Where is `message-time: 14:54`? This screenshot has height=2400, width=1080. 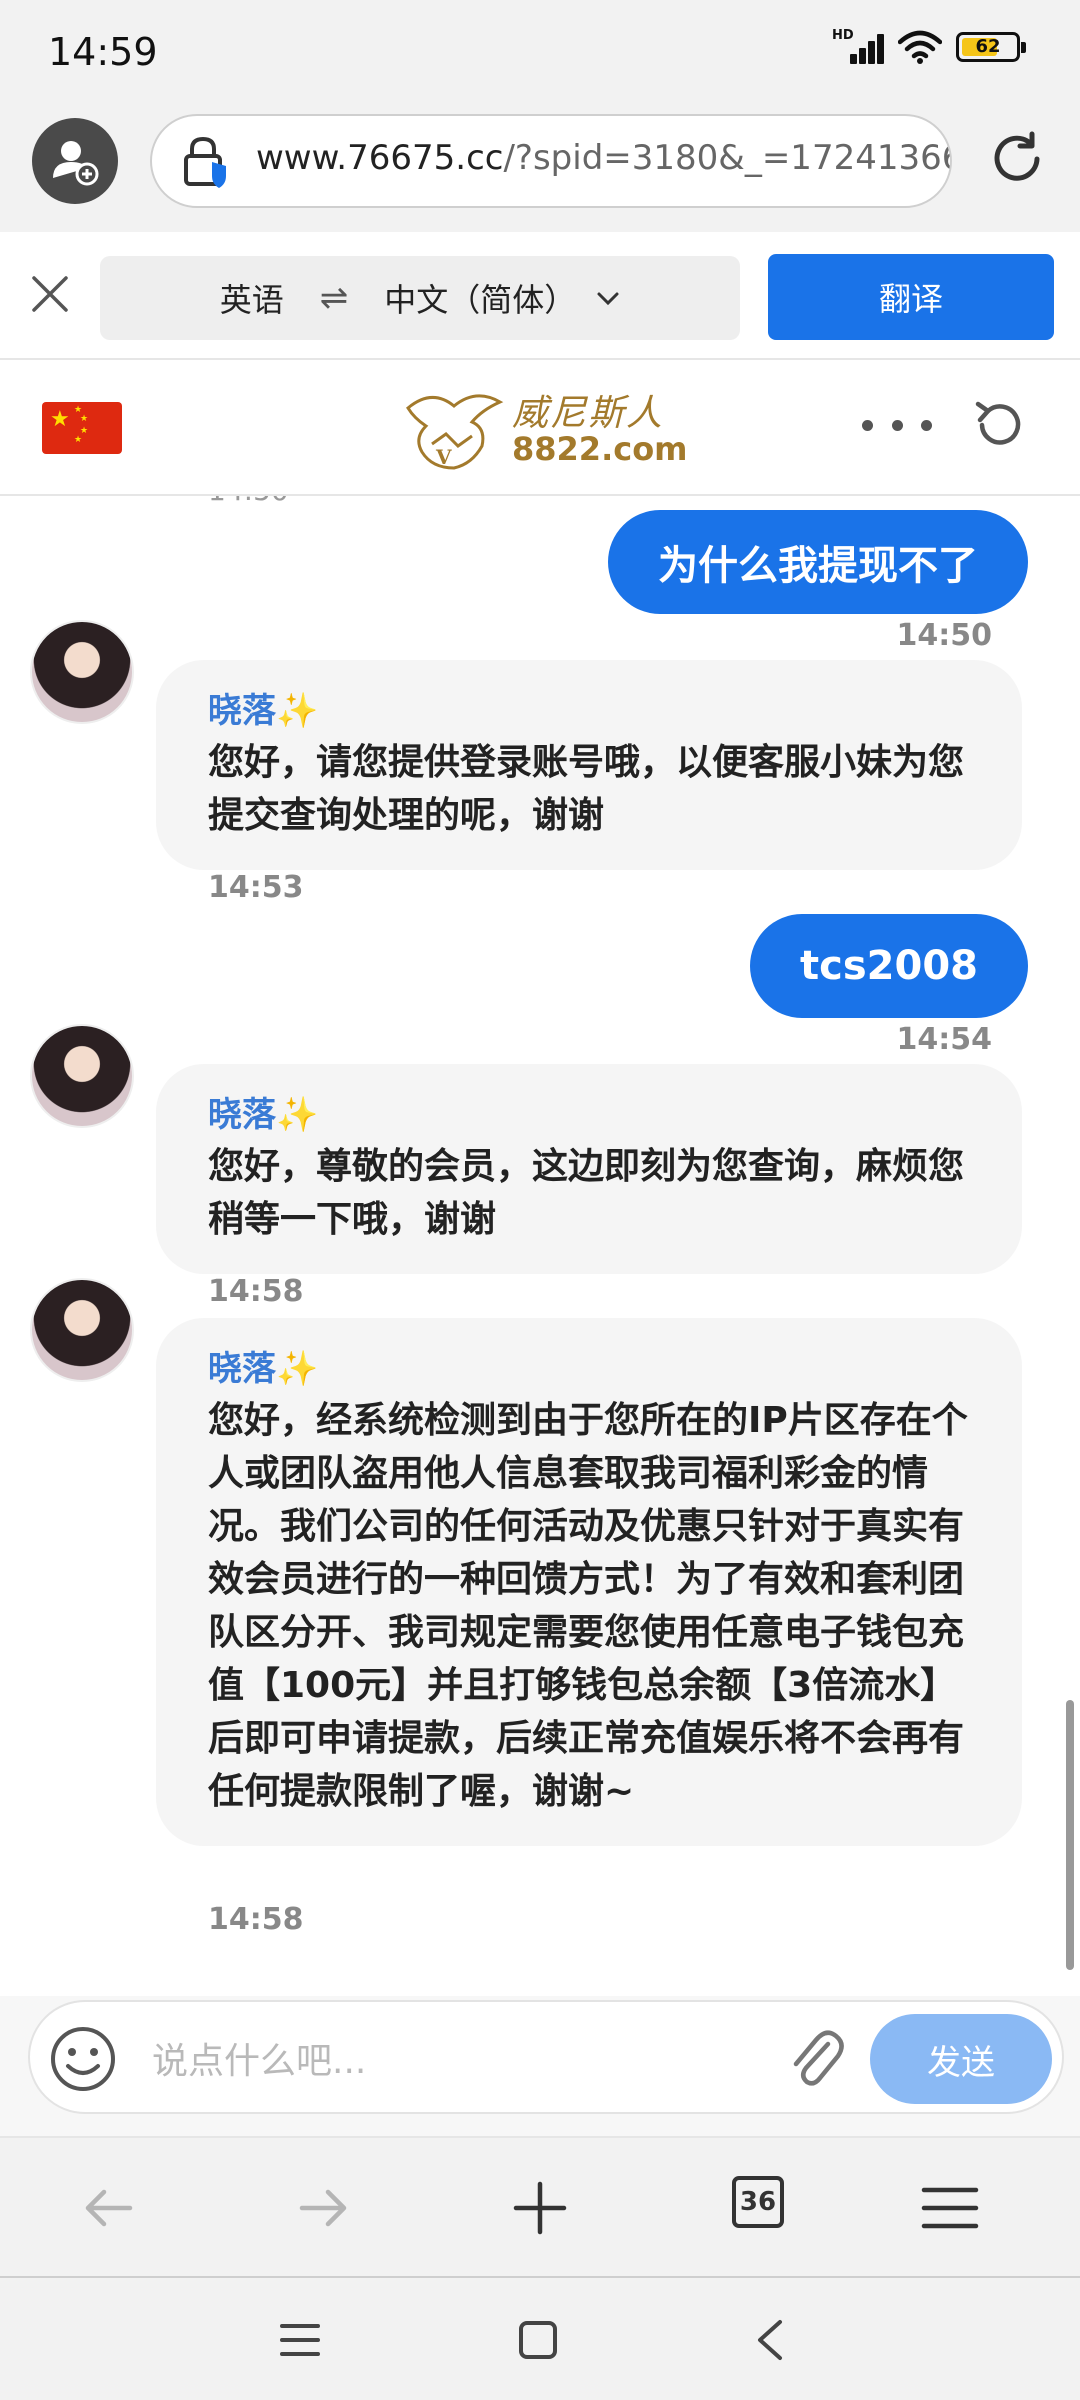 message-time: 14:54 is located at coordinates (944, 1039).